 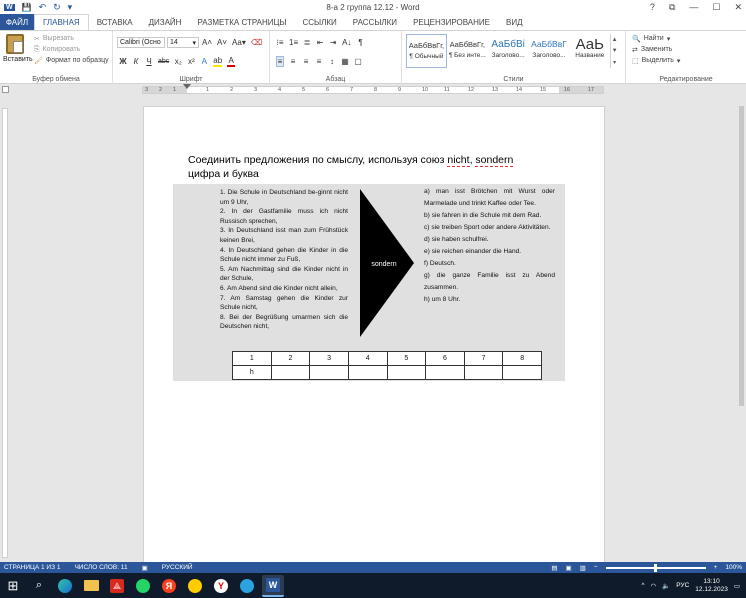 What do you see at coordinates (70, 7) in the screenshot?
I see `customize-qat-icon: ▾` at bounding box center [70, 7].